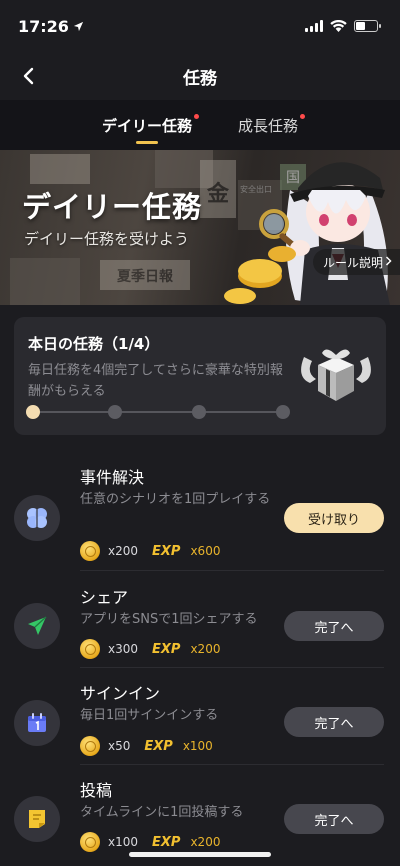  I want to click on page-title: 任務, so click(200, 78).